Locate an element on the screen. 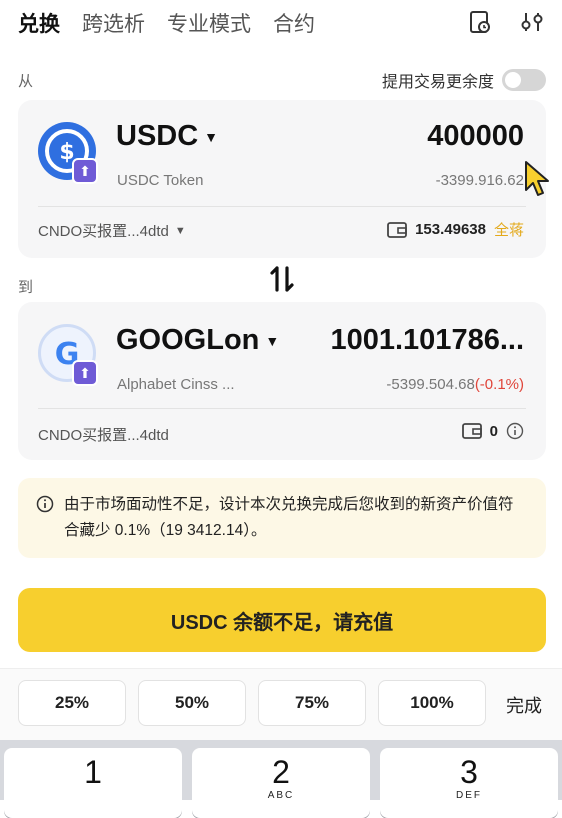  from-label: 从 is located at coordinates (26, 81).